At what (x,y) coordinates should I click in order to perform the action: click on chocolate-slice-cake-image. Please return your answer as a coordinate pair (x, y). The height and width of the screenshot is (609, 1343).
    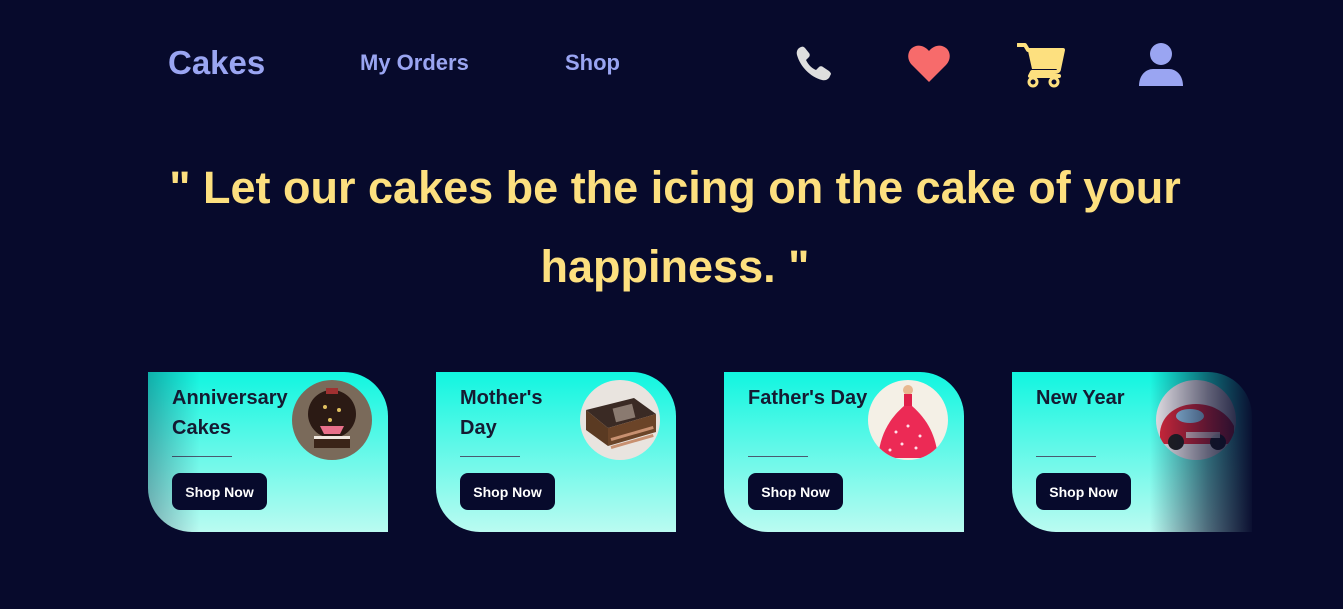
    Looking at the image, I should click on (620, 420).